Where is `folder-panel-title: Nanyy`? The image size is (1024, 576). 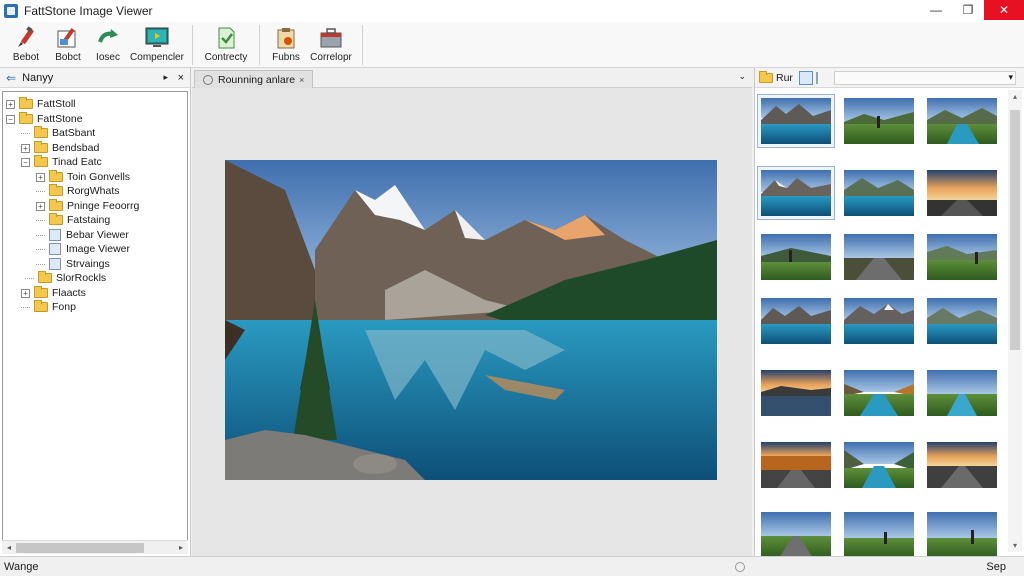 folder-panel-title: Nanyy is located at coordinates (38, 77).